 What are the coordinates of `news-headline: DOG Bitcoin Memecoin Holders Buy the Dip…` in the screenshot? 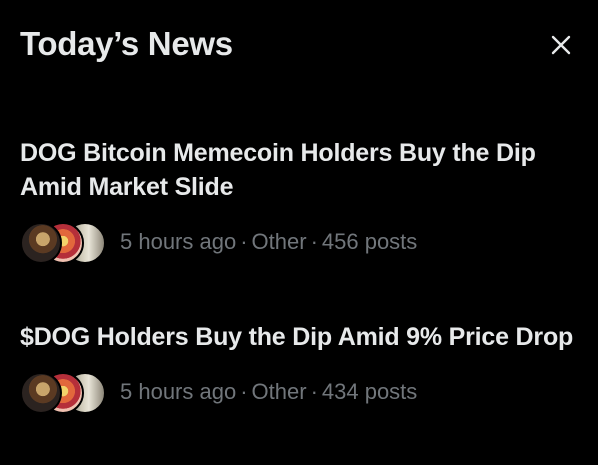 It's located at (278, 170).